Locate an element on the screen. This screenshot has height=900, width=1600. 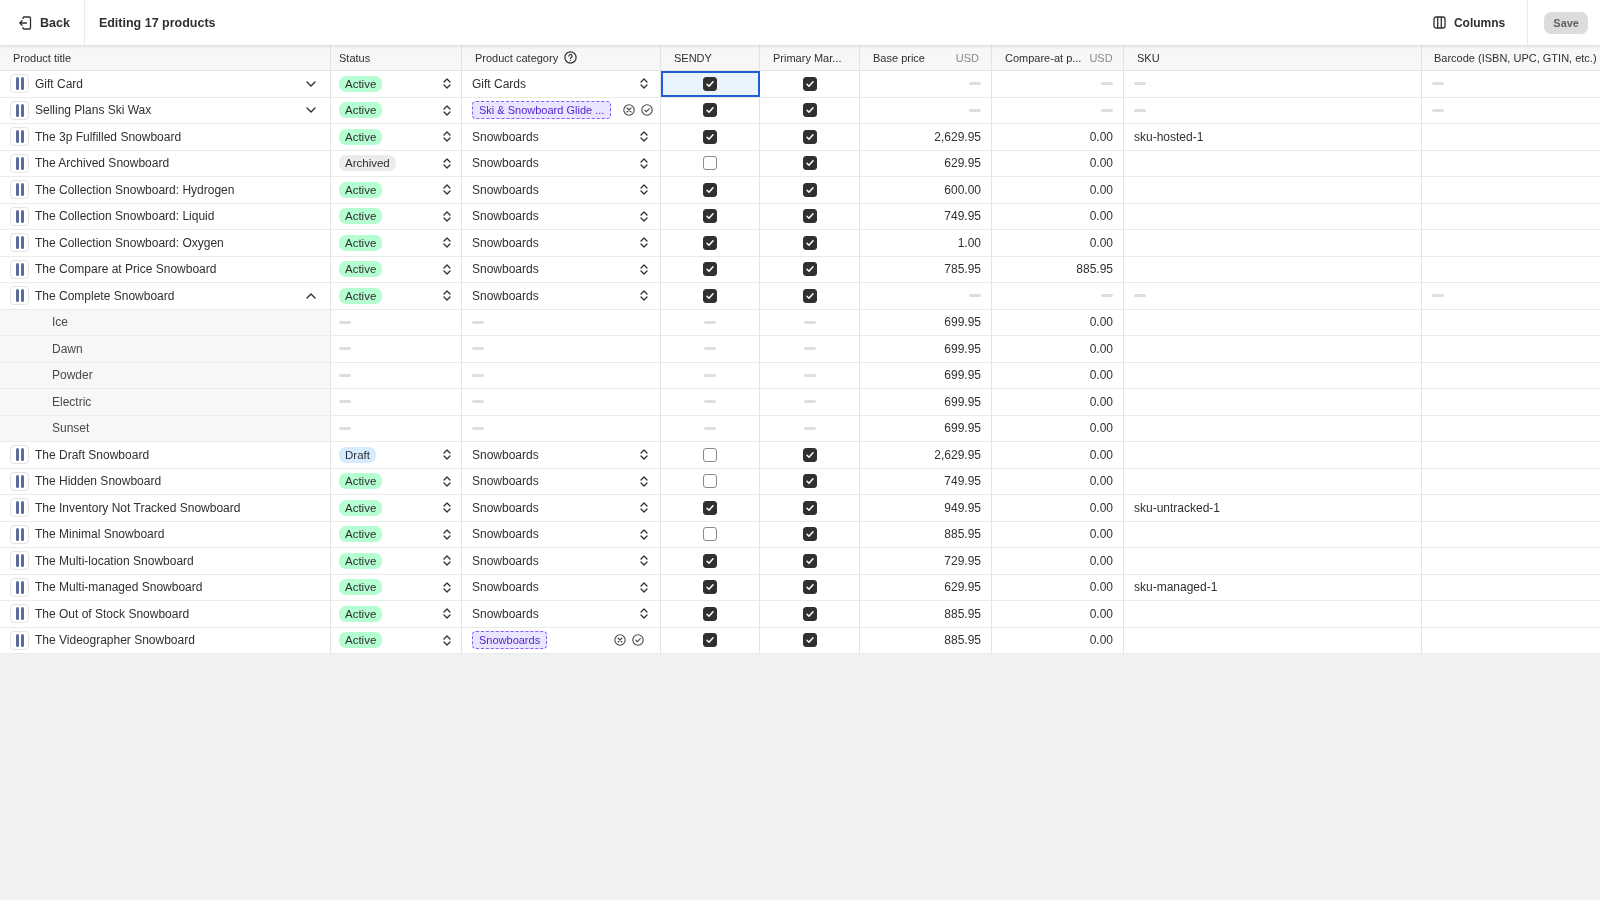
help-icon is located at coordinates (571, 57).